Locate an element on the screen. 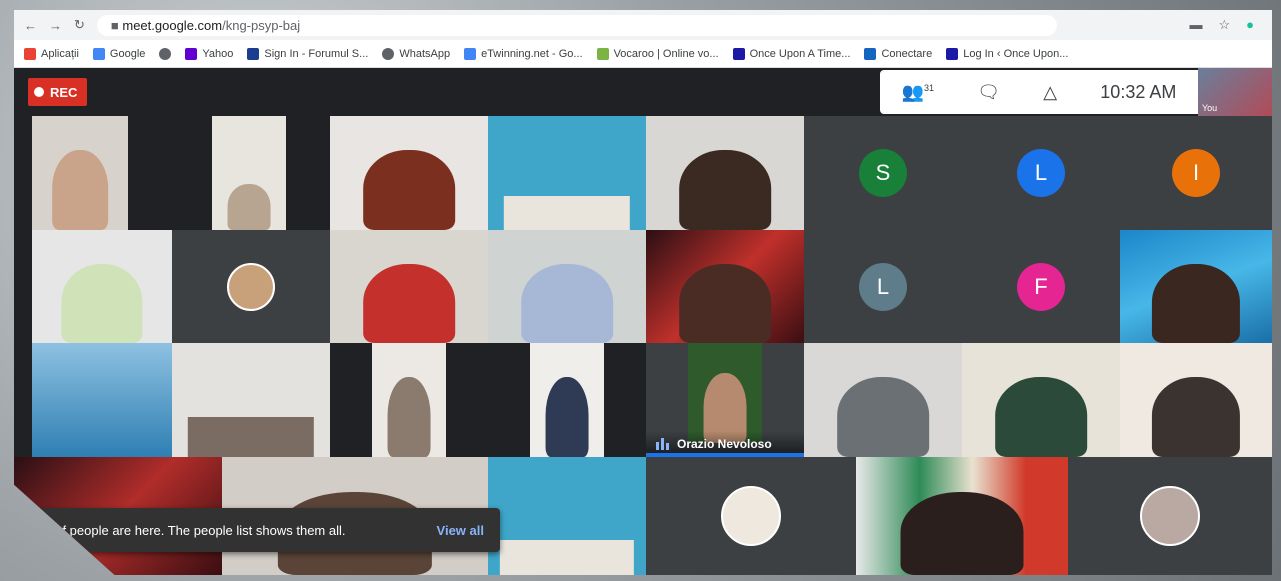 The width and height of the screenshot is (1281, 581). record-dot-icon is located at coordinates (39, 92).